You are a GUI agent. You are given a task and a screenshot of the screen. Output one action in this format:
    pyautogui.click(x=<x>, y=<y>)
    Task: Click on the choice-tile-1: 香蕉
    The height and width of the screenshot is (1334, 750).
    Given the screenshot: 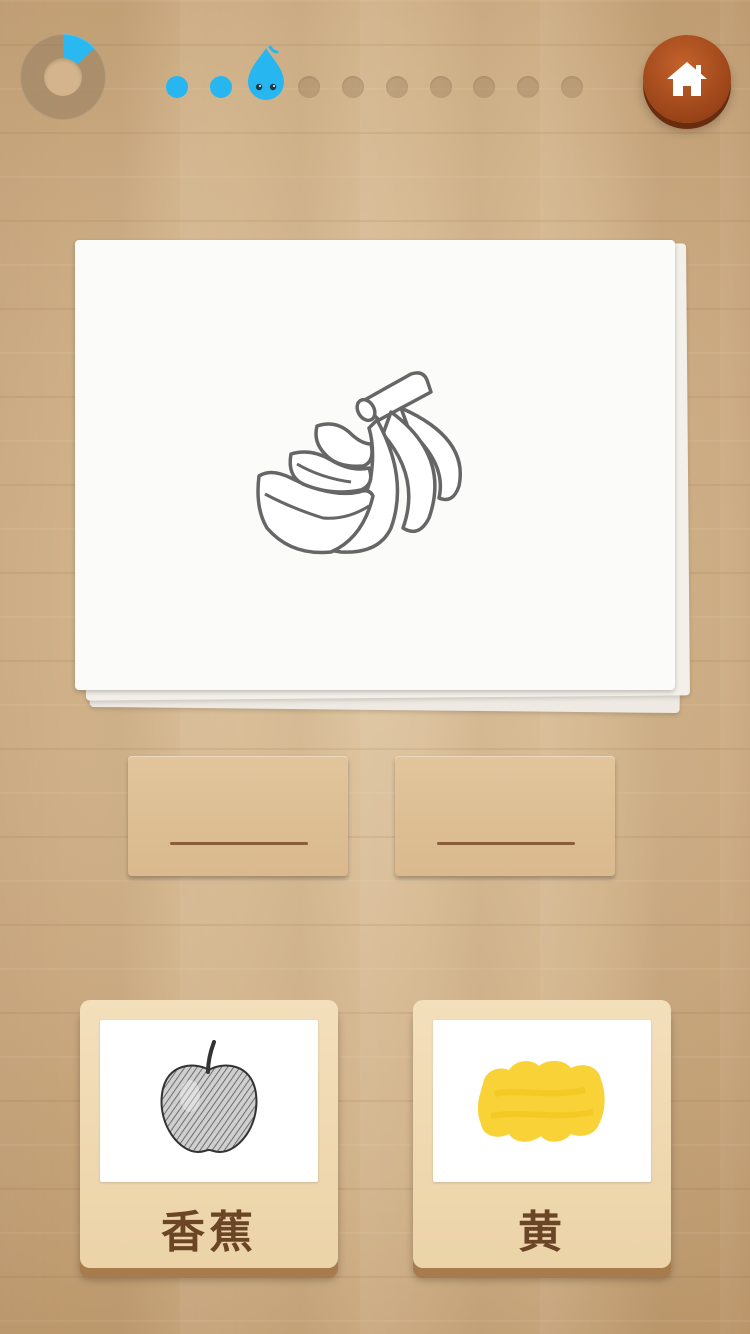 What is the action you would take?
    pyautogui.click(x=209, y=1134)
    